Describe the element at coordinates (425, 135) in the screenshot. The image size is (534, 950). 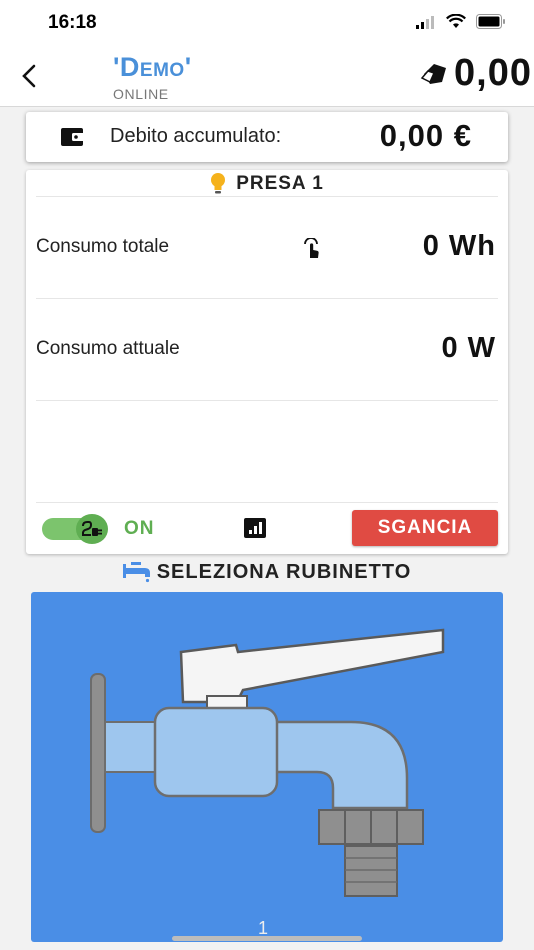
I see `debit-value: 0,00 €` at that location.